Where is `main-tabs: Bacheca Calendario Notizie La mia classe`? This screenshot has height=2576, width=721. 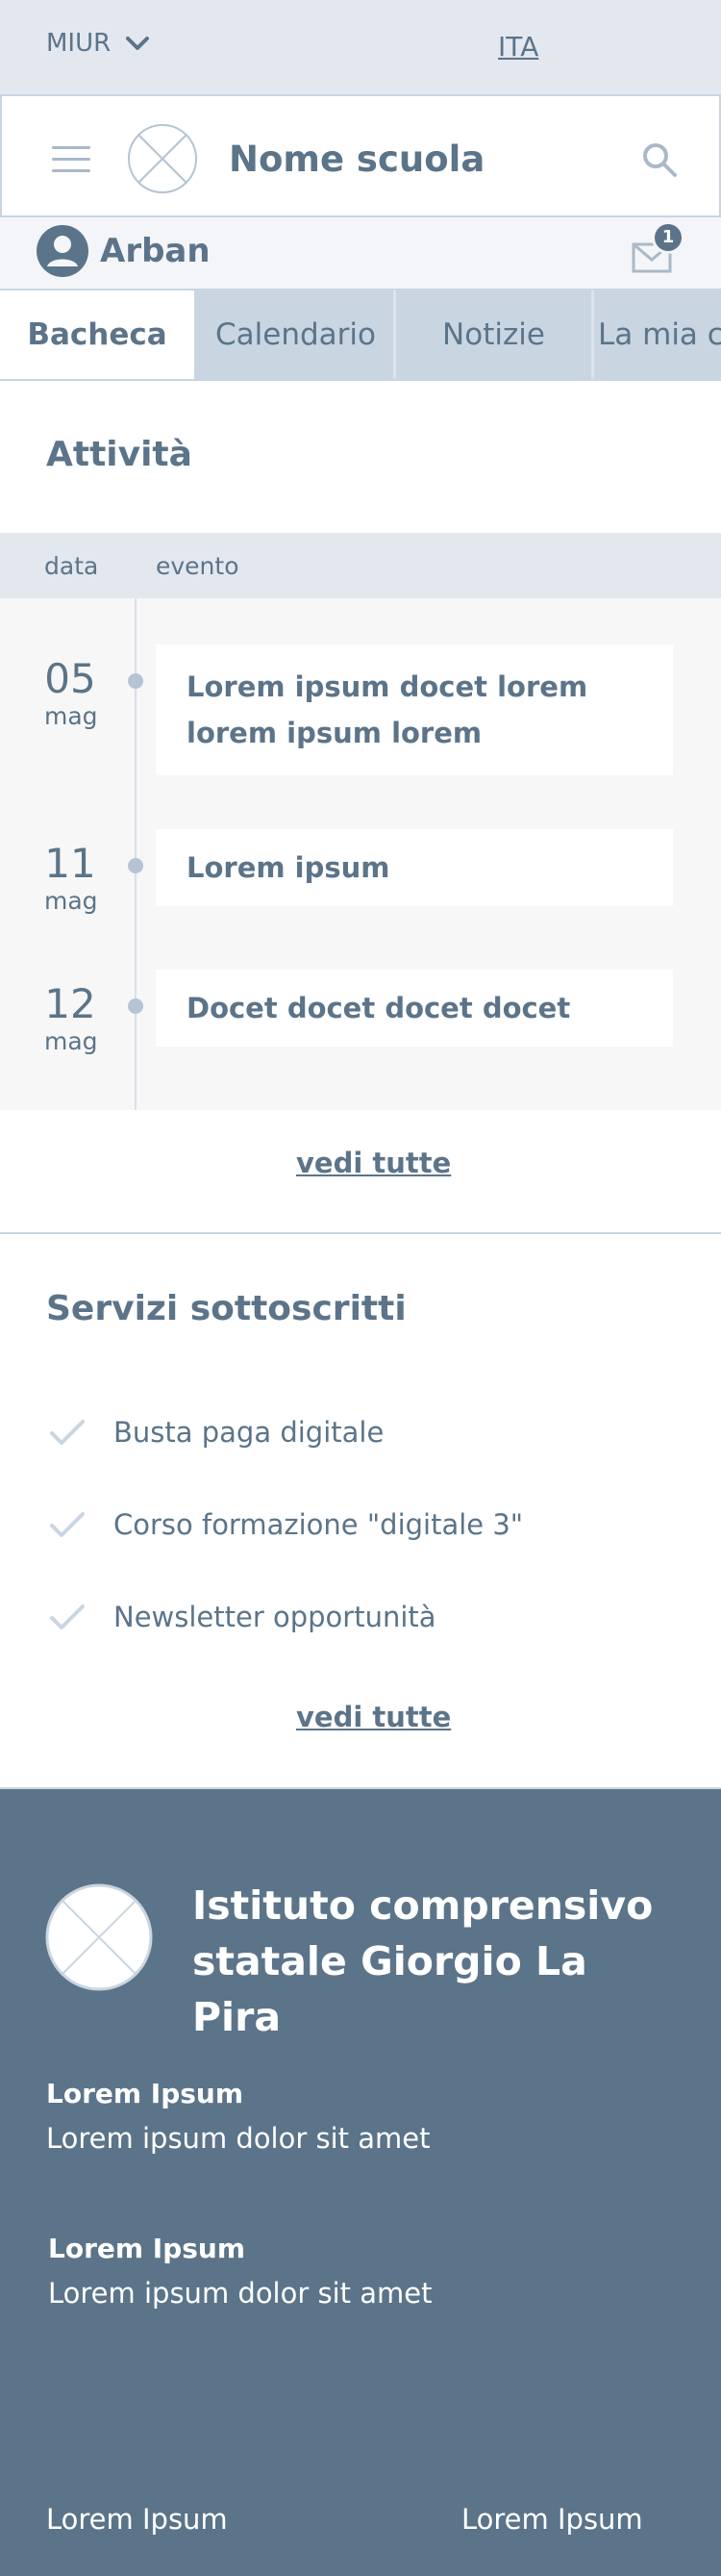 main-tabs: Bacheca Calendario Notizie La mia classe is located at coordinates (360, 335).